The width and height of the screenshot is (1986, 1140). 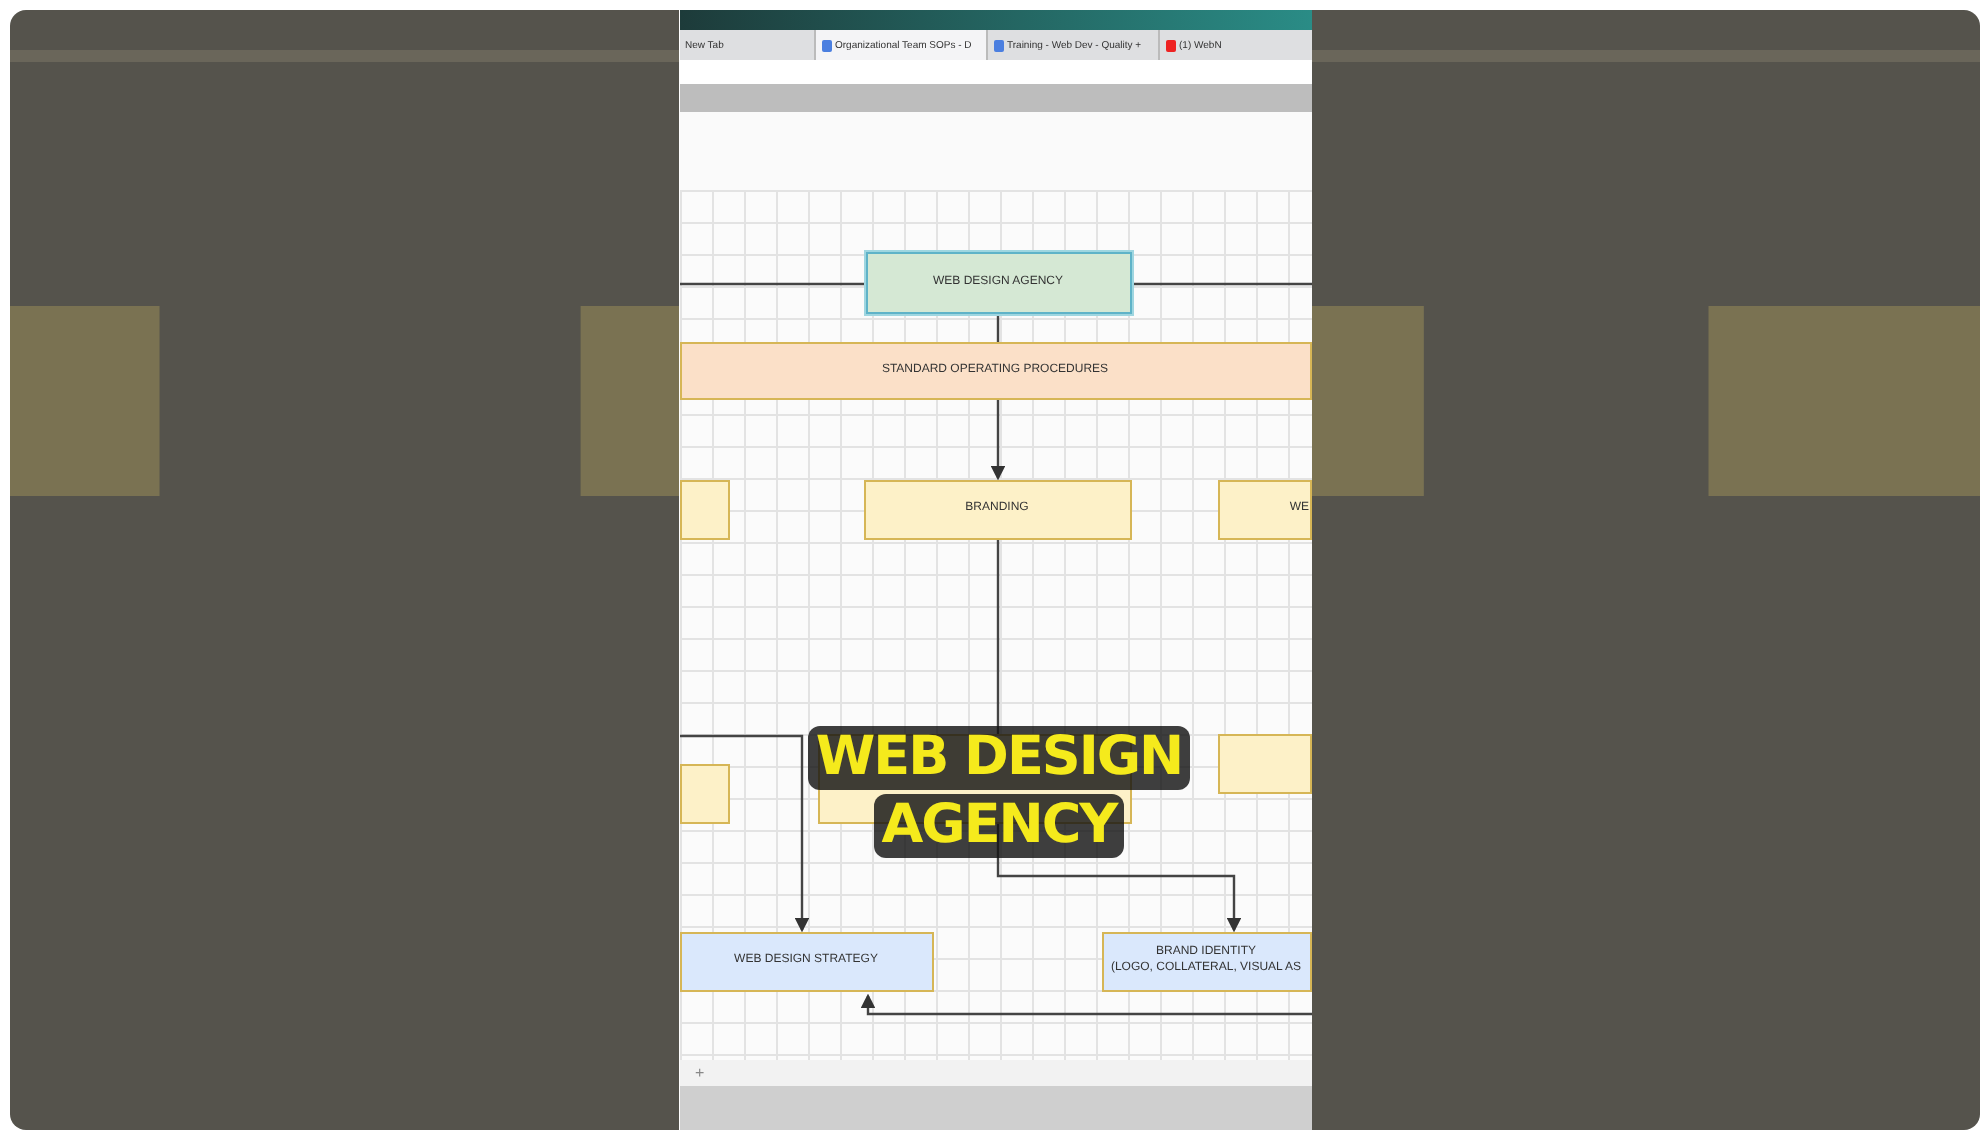 I want to click on caption-text: WEB DESIGN, so click(x=999, y=758).